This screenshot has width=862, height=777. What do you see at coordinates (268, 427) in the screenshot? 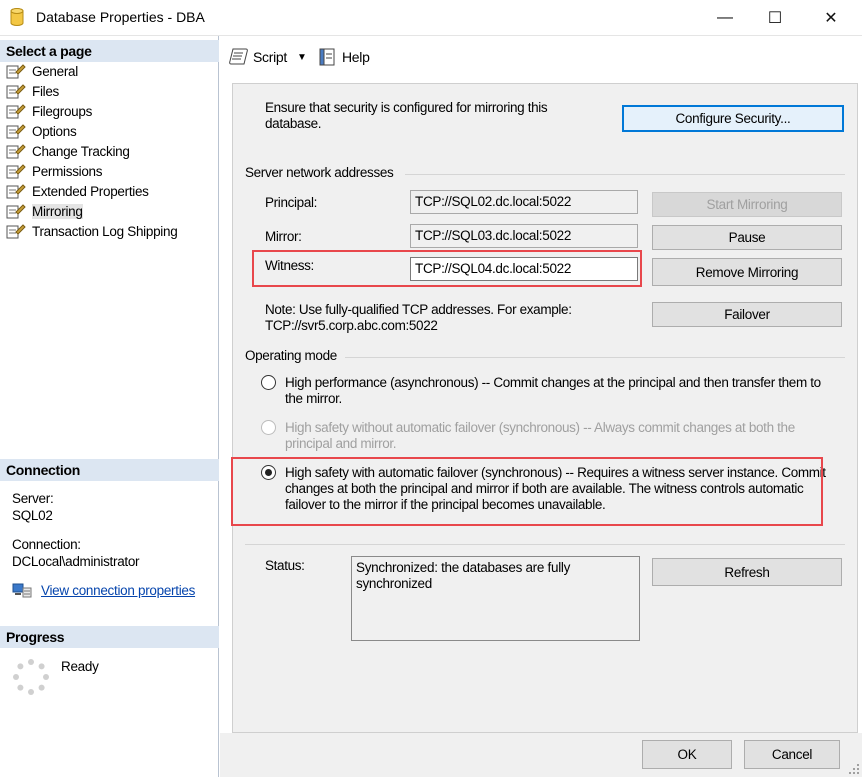
I see `high-safety-no-failover-radio` at bounding box center [268, 427].